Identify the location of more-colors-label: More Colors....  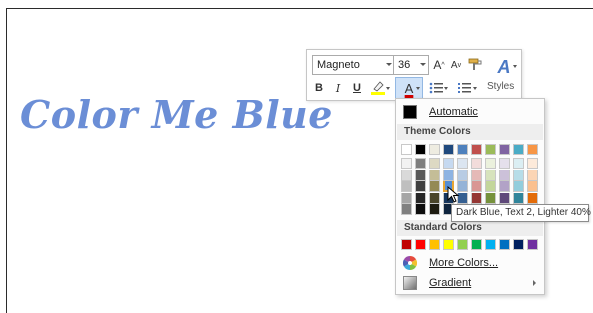
(464, 263).